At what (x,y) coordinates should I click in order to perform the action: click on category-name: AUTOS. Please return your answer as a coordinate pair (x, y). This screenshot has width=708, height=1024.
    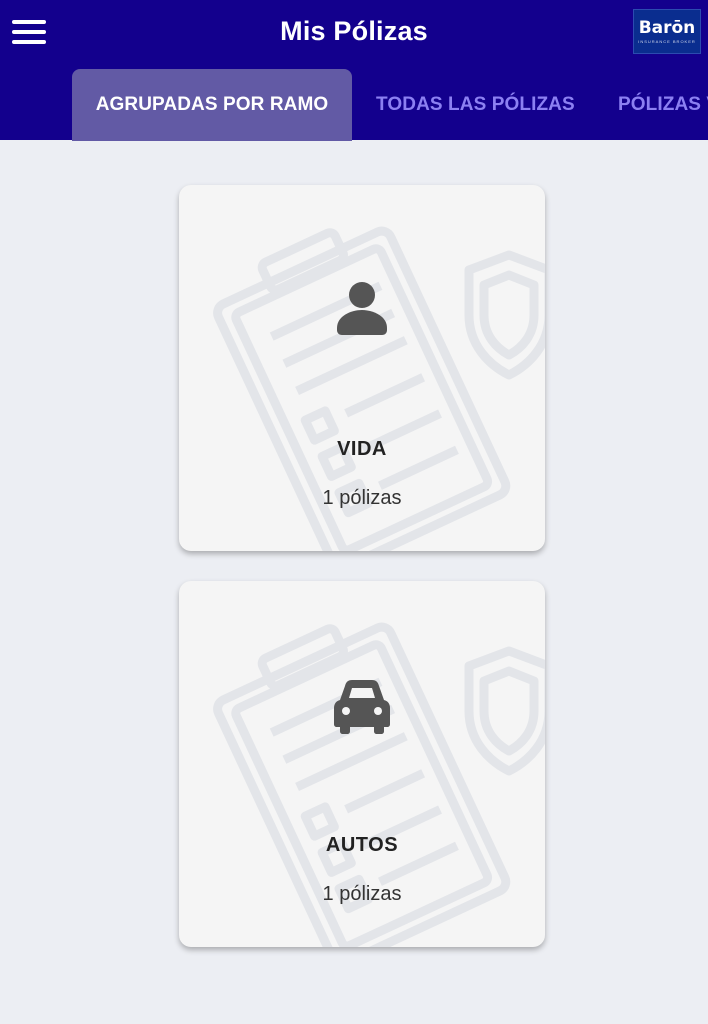
    Looking at the image, I should click on (362, 845).